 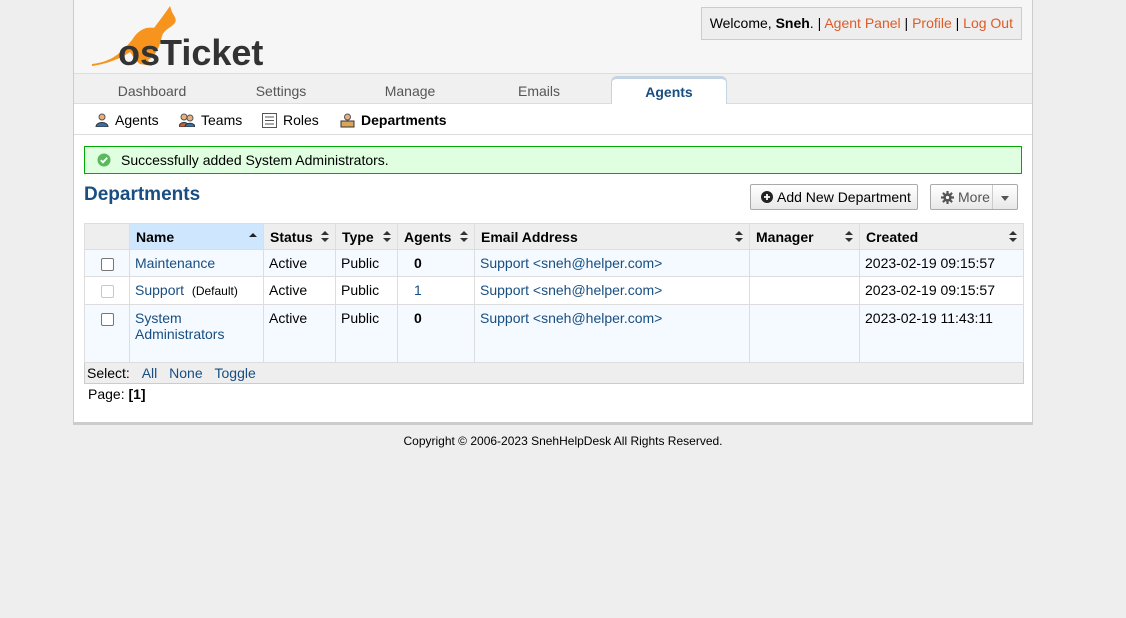 I want to click on subnav-teams: Teams, so click(x=210, y=120).